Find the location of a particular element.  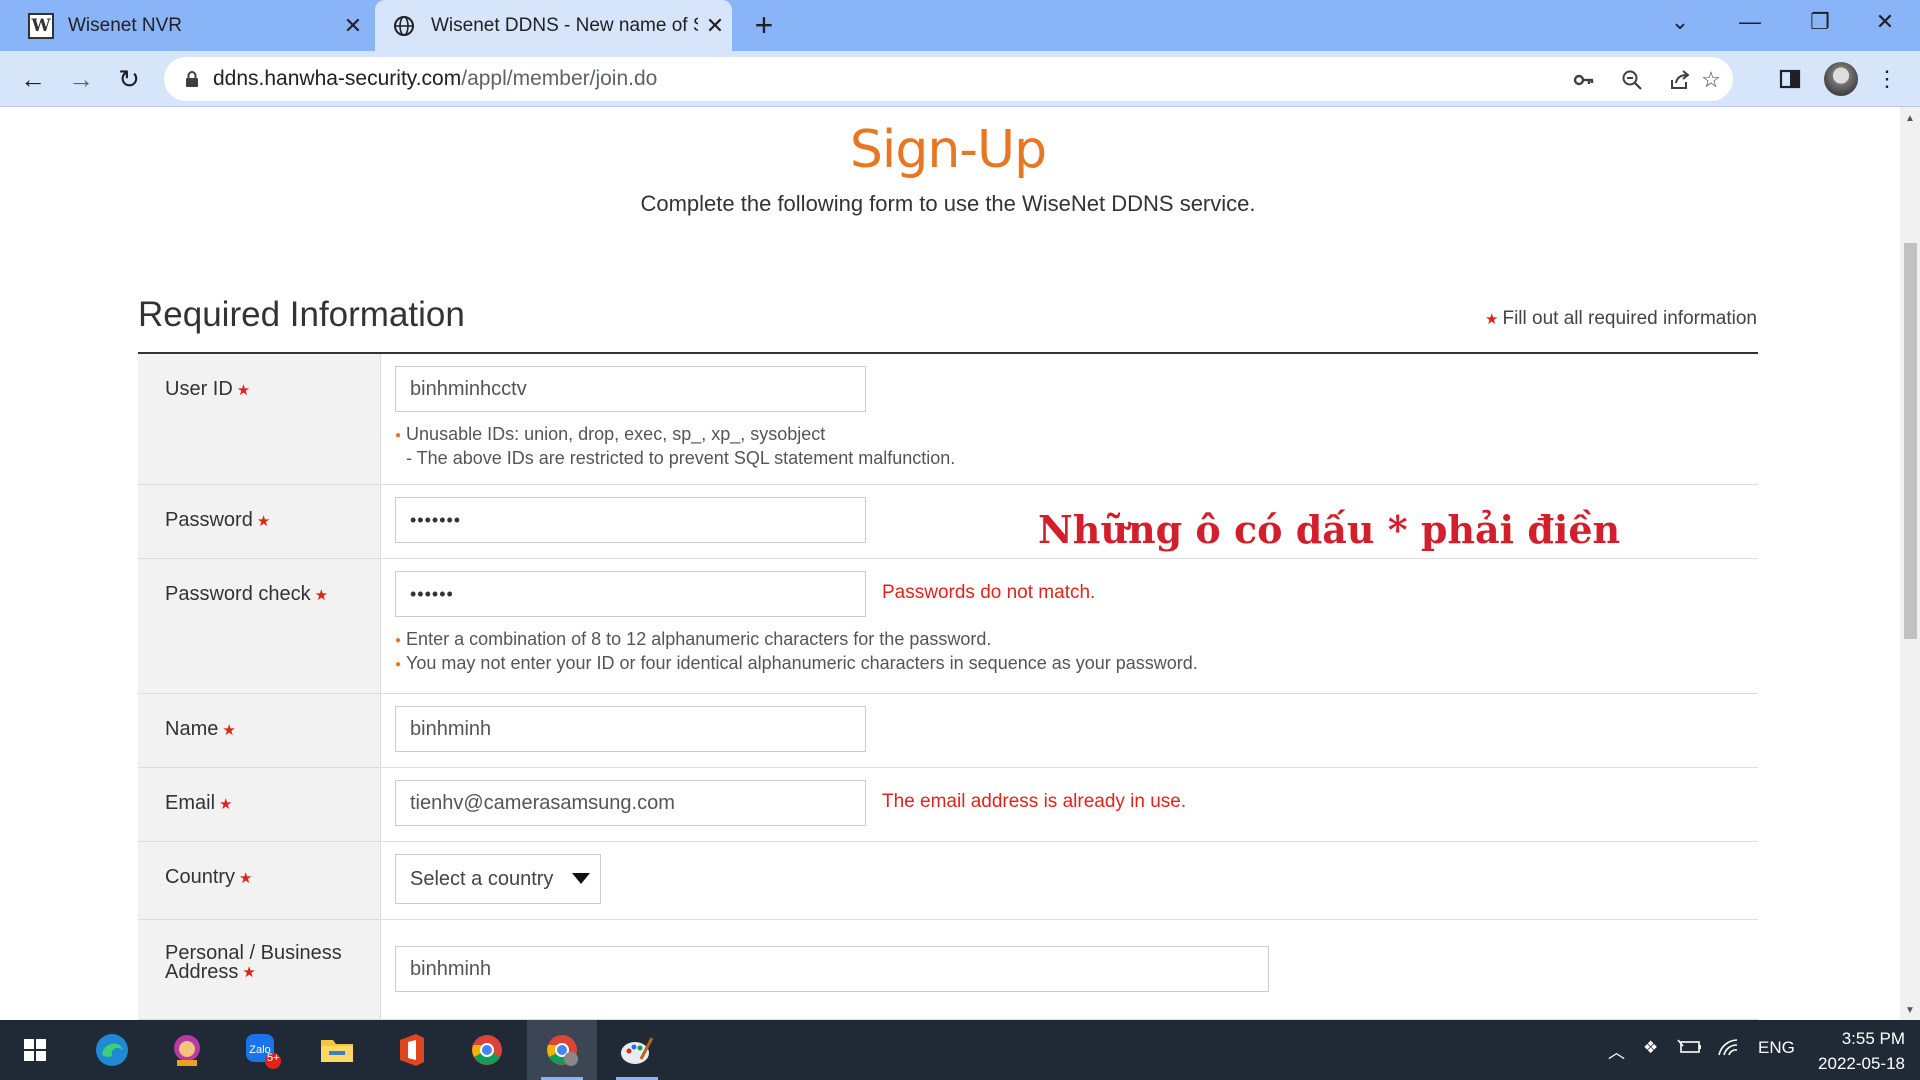

windows-logo-icon is located at coordinates (35, 1050).